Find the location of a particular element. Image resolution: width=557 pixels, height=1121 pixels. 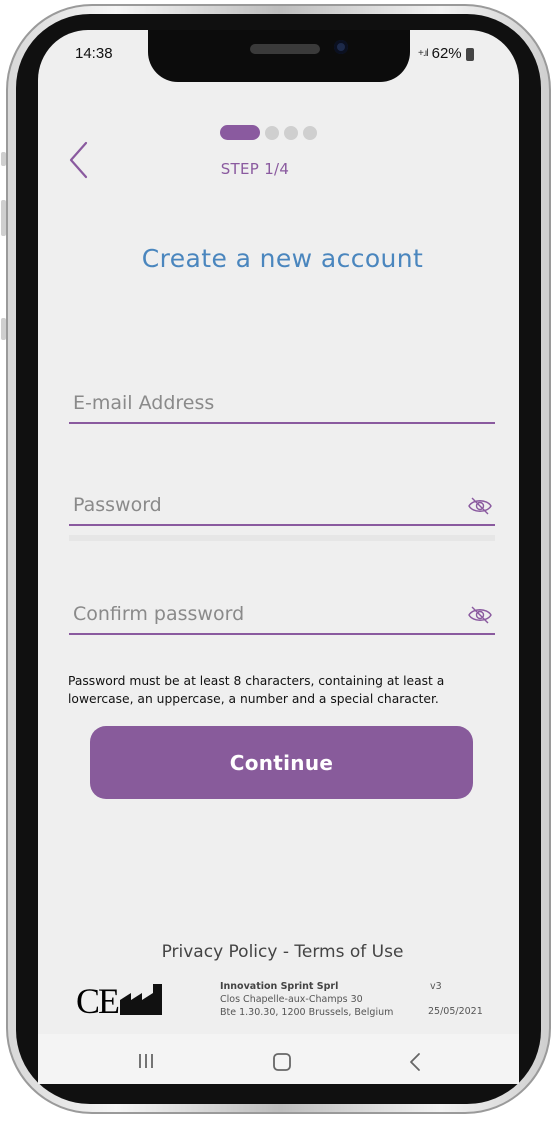

confirm-password-input is located at coordinates (282, 614).